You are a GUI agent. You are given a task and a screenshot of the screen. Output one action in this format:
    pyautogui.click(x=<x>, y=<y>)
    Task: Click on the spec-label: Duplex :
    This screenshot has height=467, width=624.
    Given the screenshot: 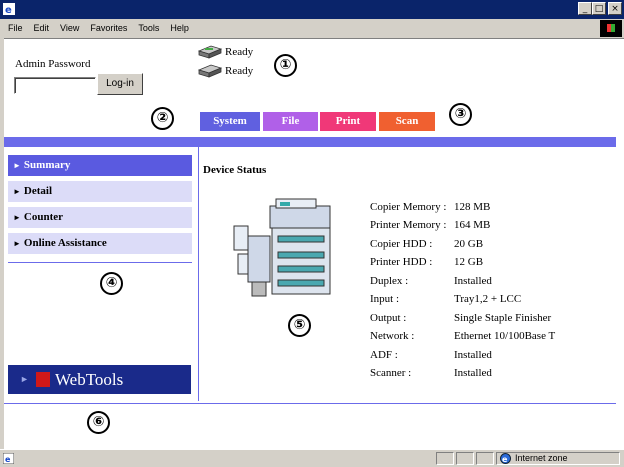 What is the action you would take?
    pyautogui.click(x=389, y=281)
    